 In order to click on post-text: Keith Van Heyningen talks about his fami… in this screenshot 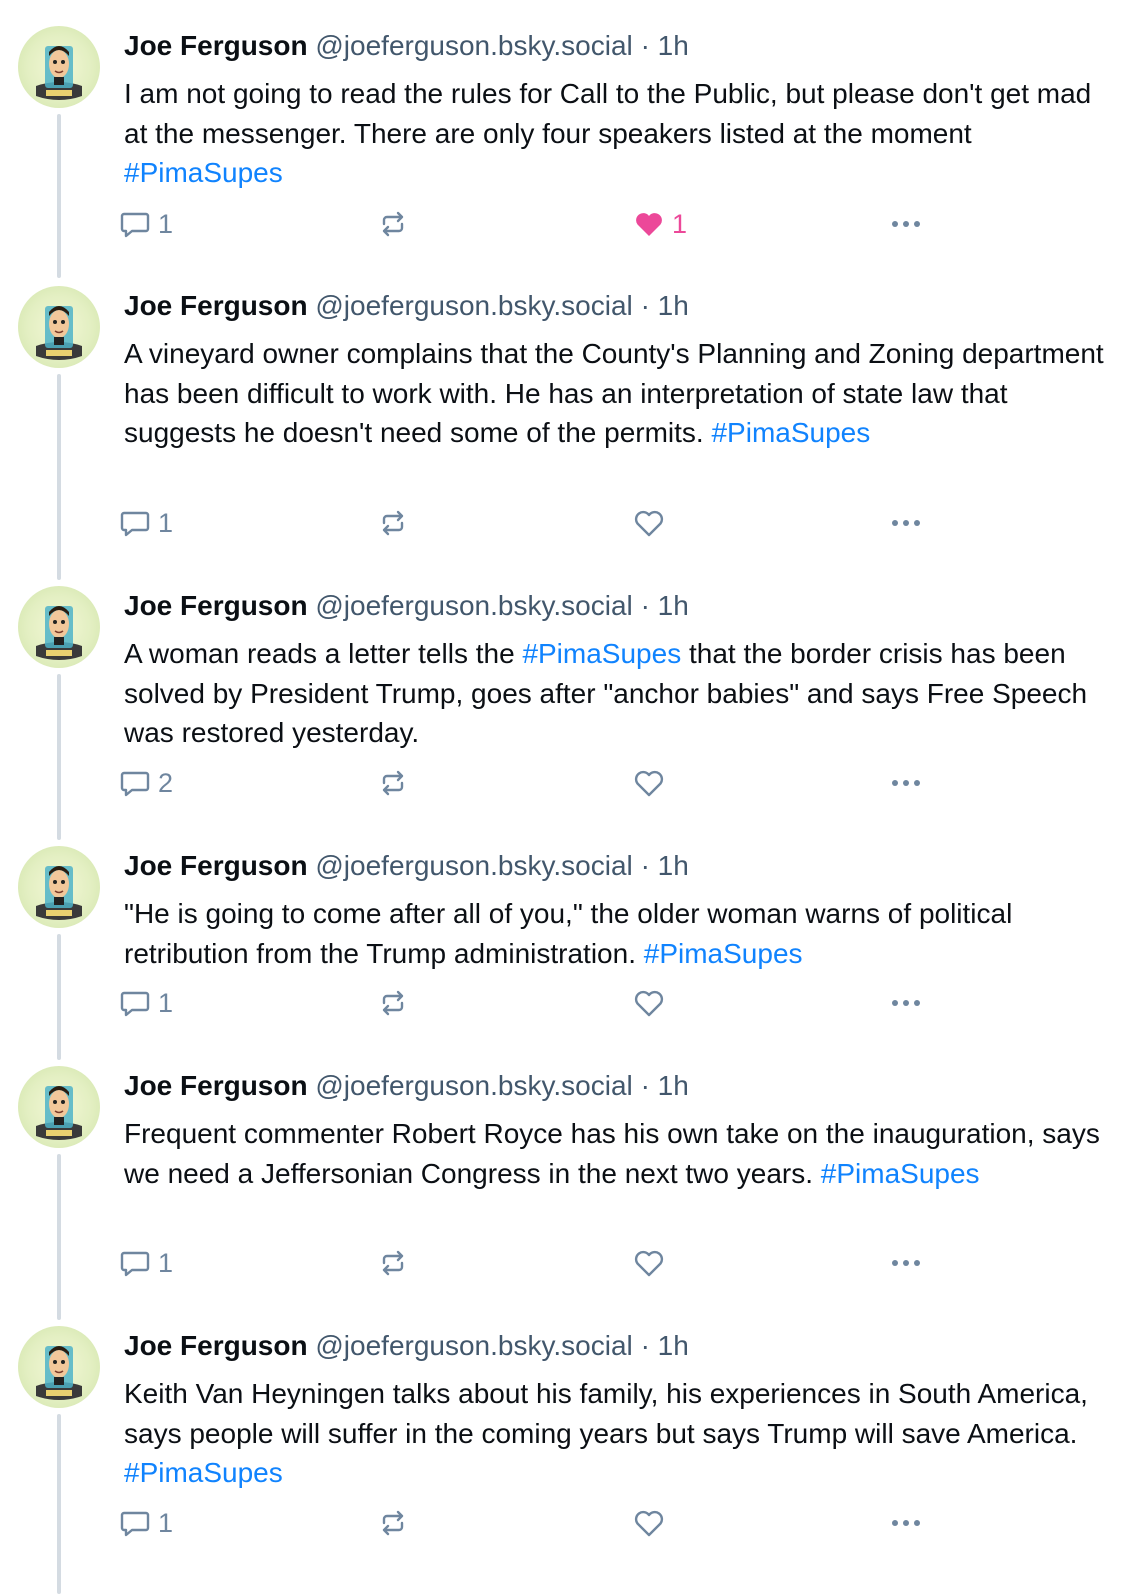, I will do `click(619, 1433)`.